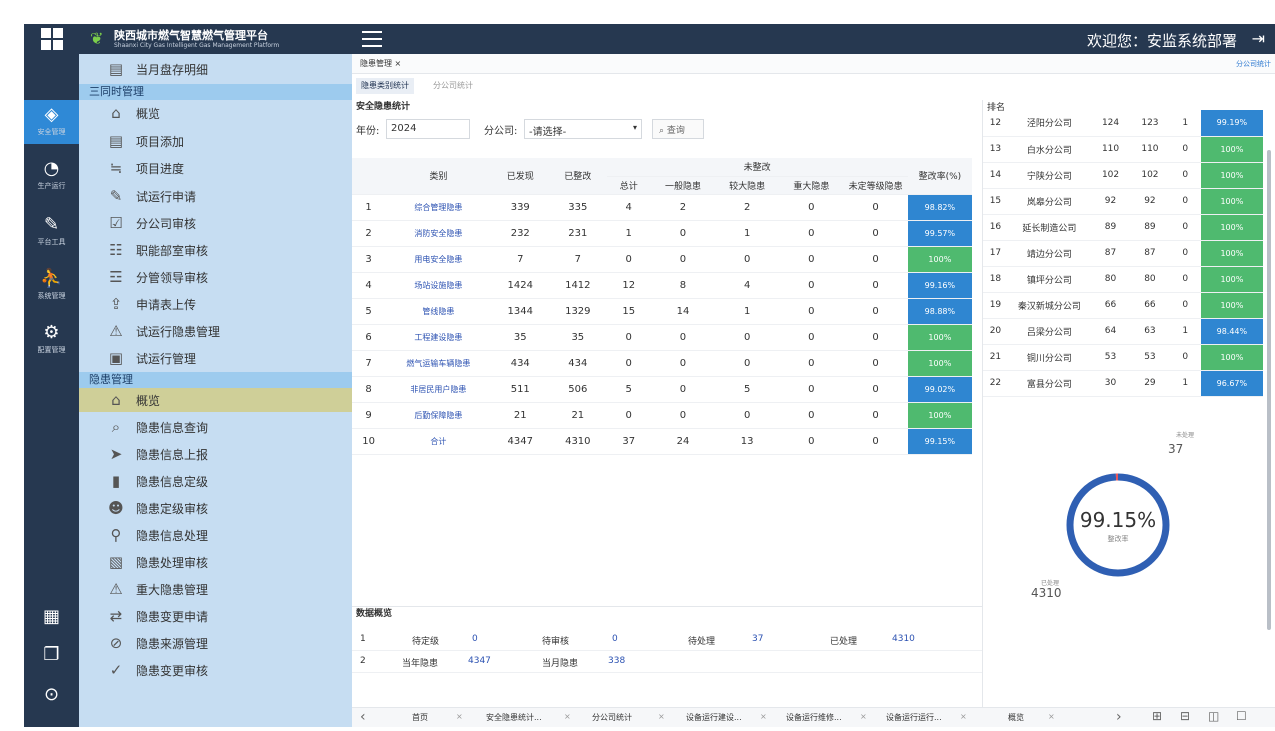  I want to click on summary-key: 待审核, so click(556, 642).